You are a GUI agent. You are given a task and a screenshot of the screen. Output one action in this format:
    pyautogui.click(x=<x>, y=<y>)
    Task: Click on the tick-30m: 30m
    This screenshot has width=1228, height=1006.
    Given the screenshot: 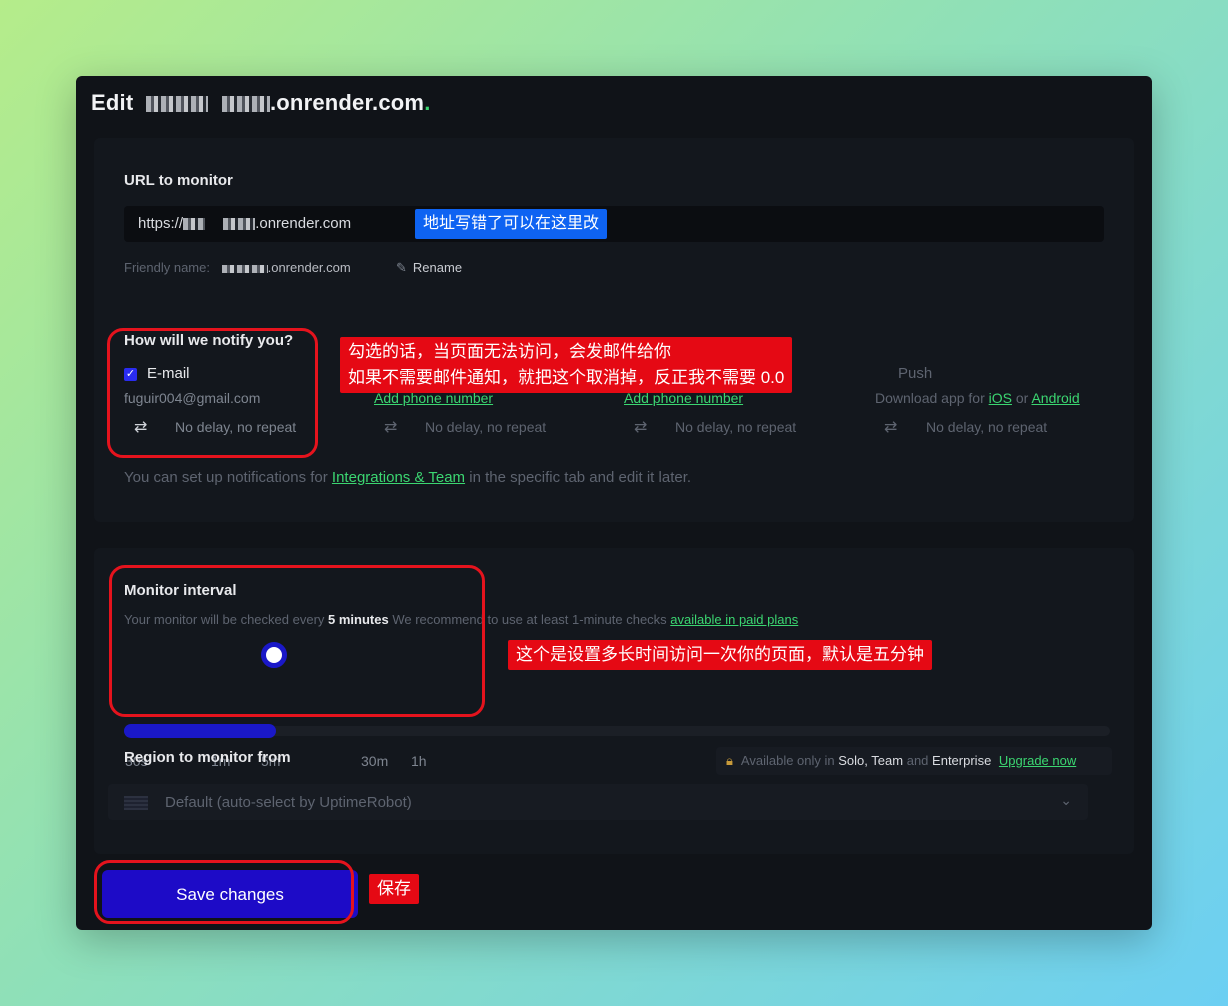 What is the action you would take?
    pyautogui.click(x=375, y=761)
    